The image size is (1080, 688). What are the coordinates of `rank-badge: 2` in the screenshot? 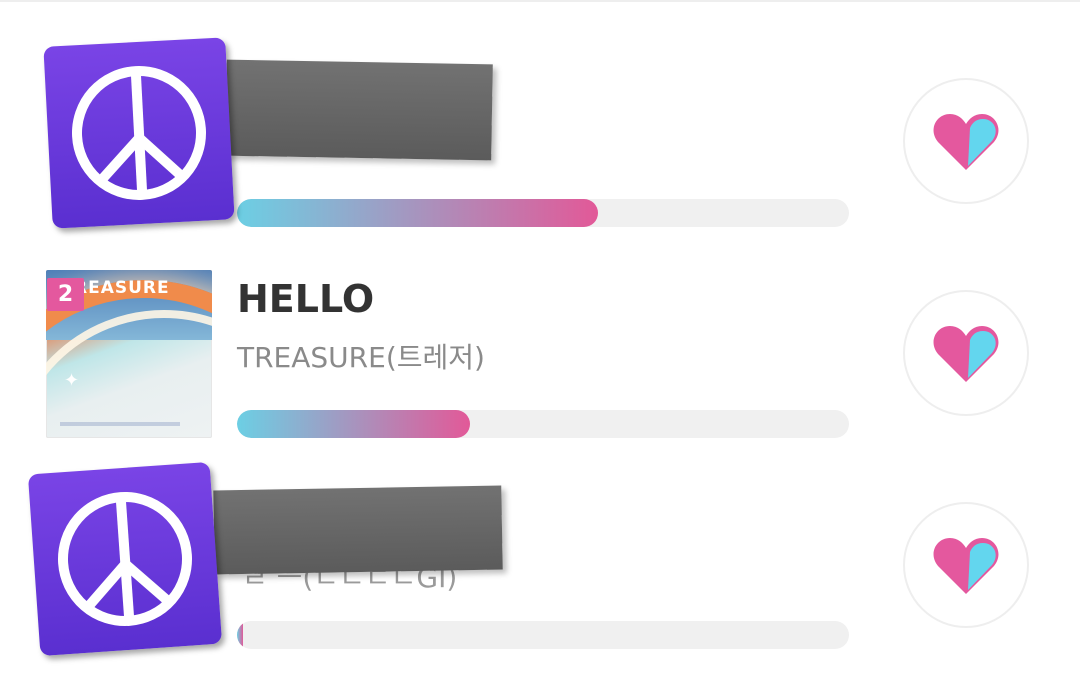 It's located at (65, 294).